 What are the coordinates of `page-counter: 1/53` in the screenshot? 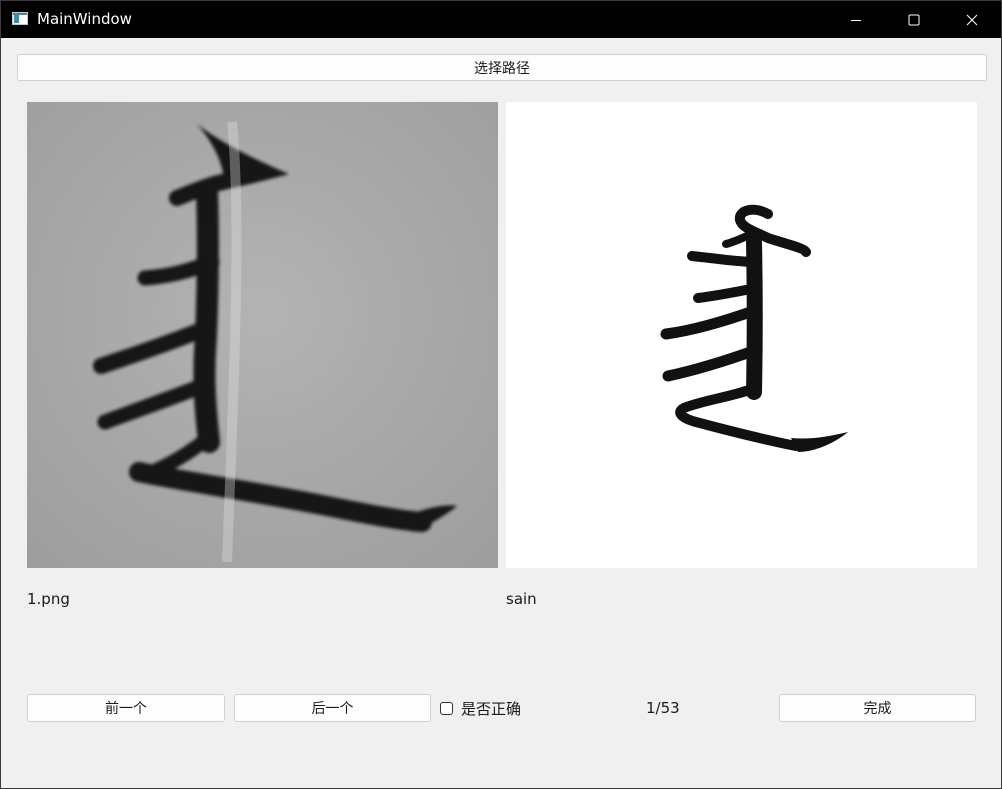 It's located at (663, 708).